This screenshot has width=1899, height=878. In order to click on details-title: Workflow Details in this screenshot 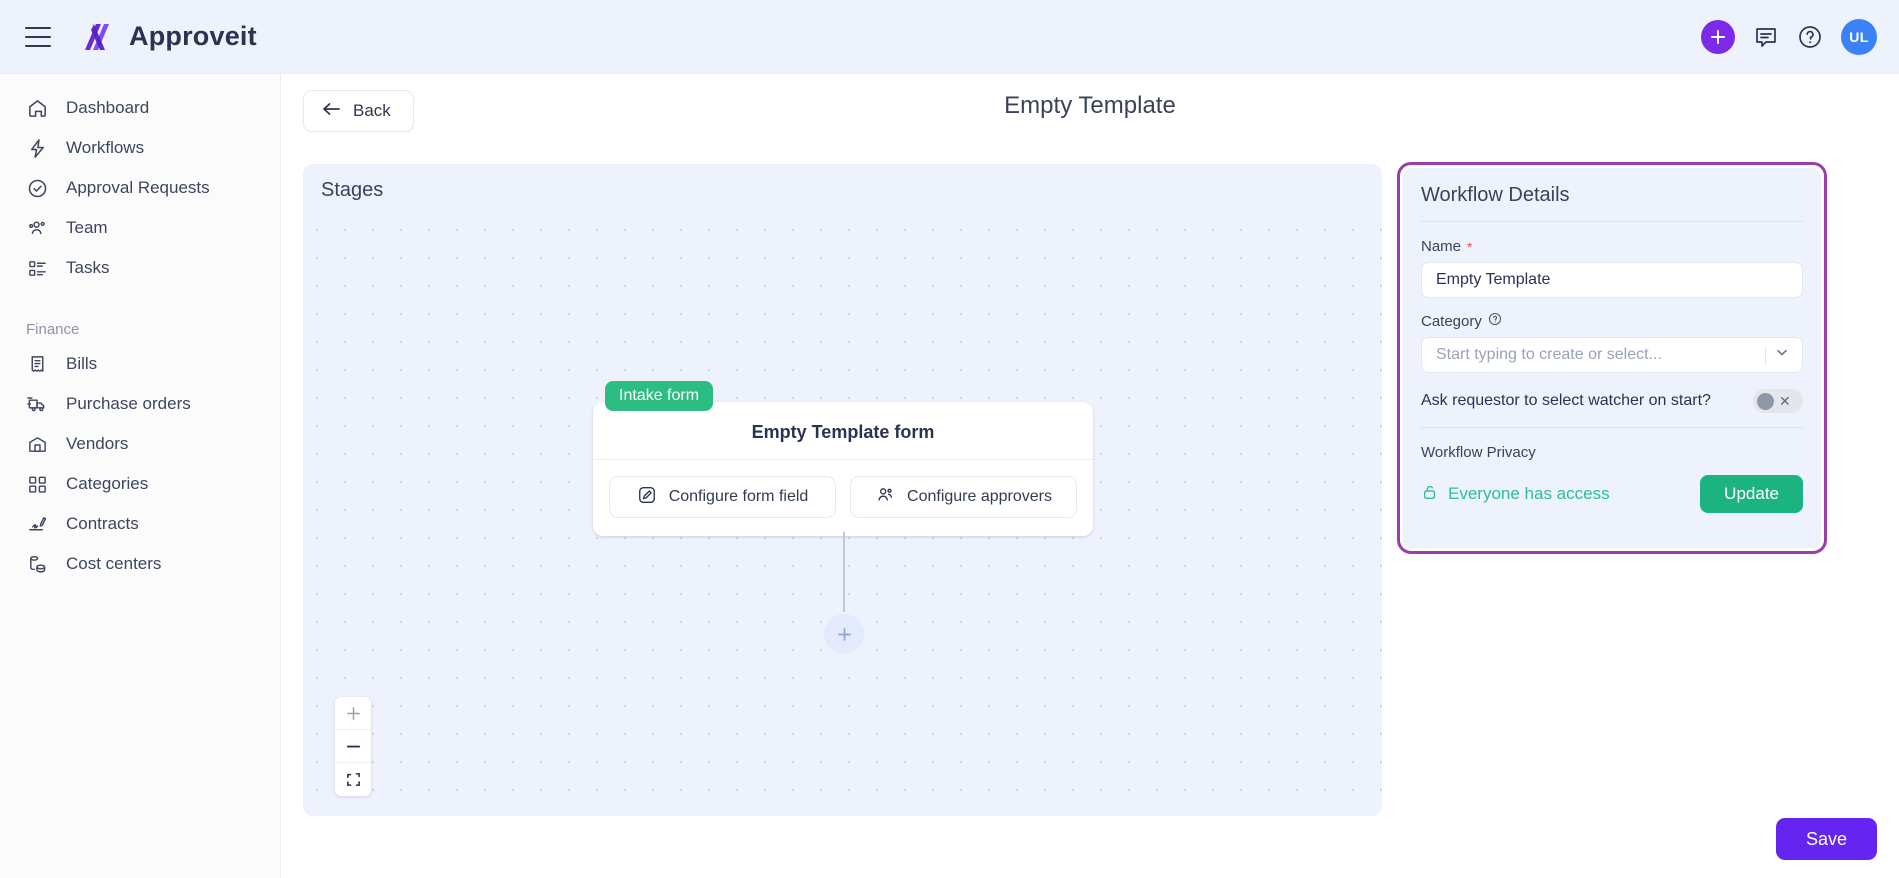, I will do `click(1495, 195)`.